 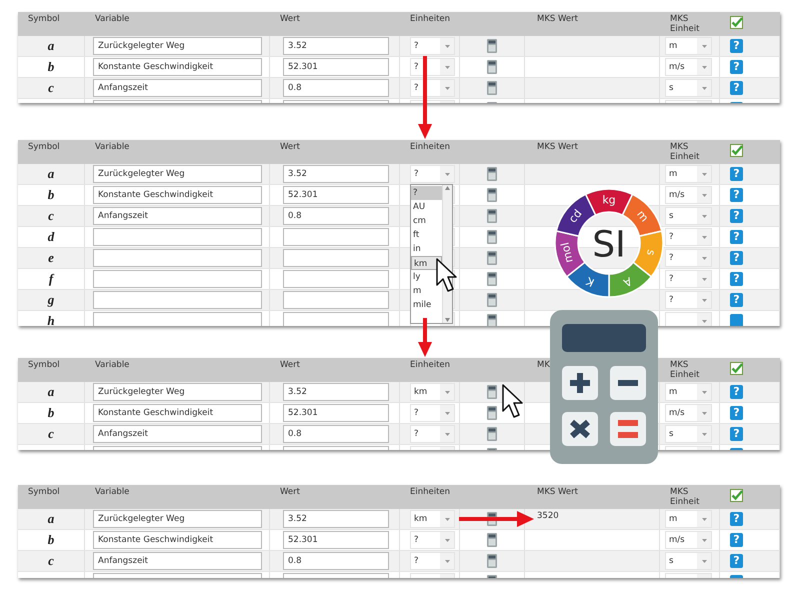 What do you see at coordinates (426, 249) in the screenshot?
I see `dropdown-option: in` at bounding box center [426, 249].